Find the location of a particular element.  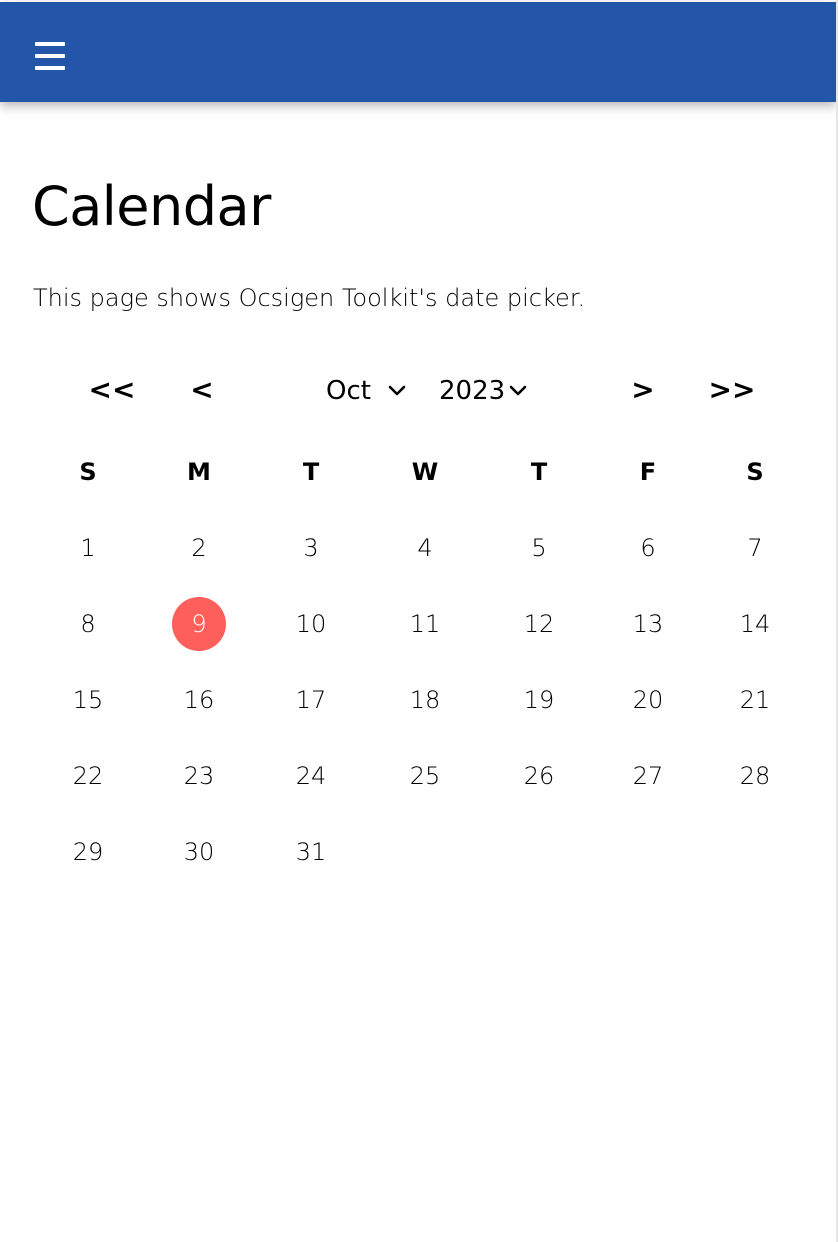

prev-year-button: << is located at coordinates (112, 390).